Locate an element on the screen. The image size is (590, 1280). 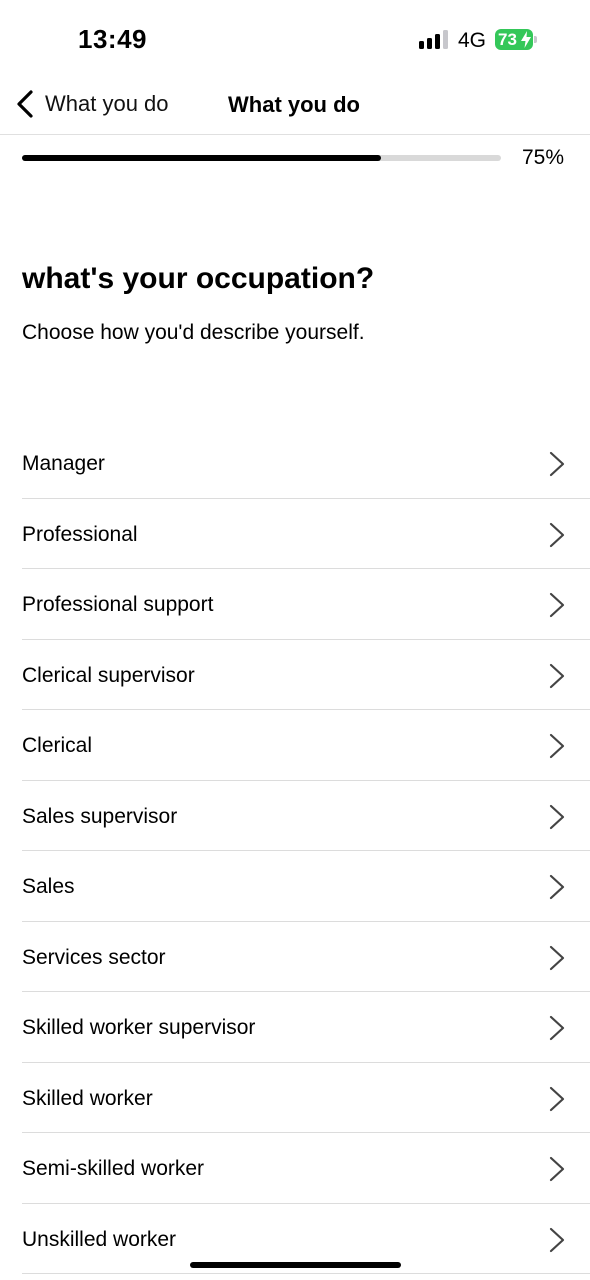
navigation-bar: What you do What you do is located at coordinates (295, 107).